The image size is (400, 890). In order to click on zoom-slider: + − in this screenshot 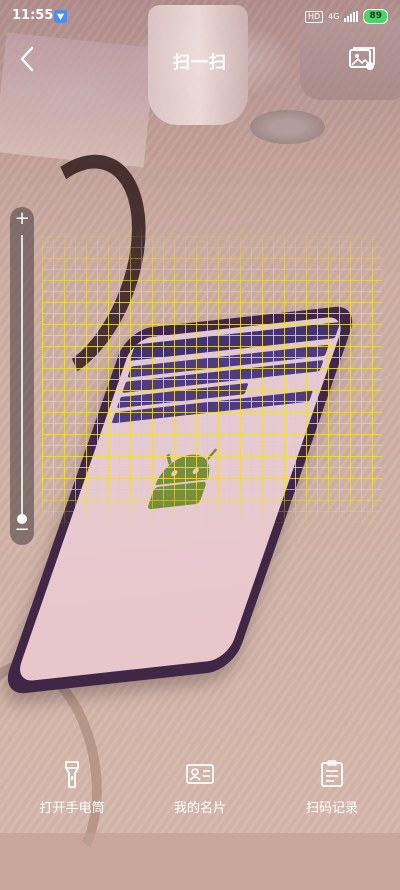, I will do `click(22, 376)`.